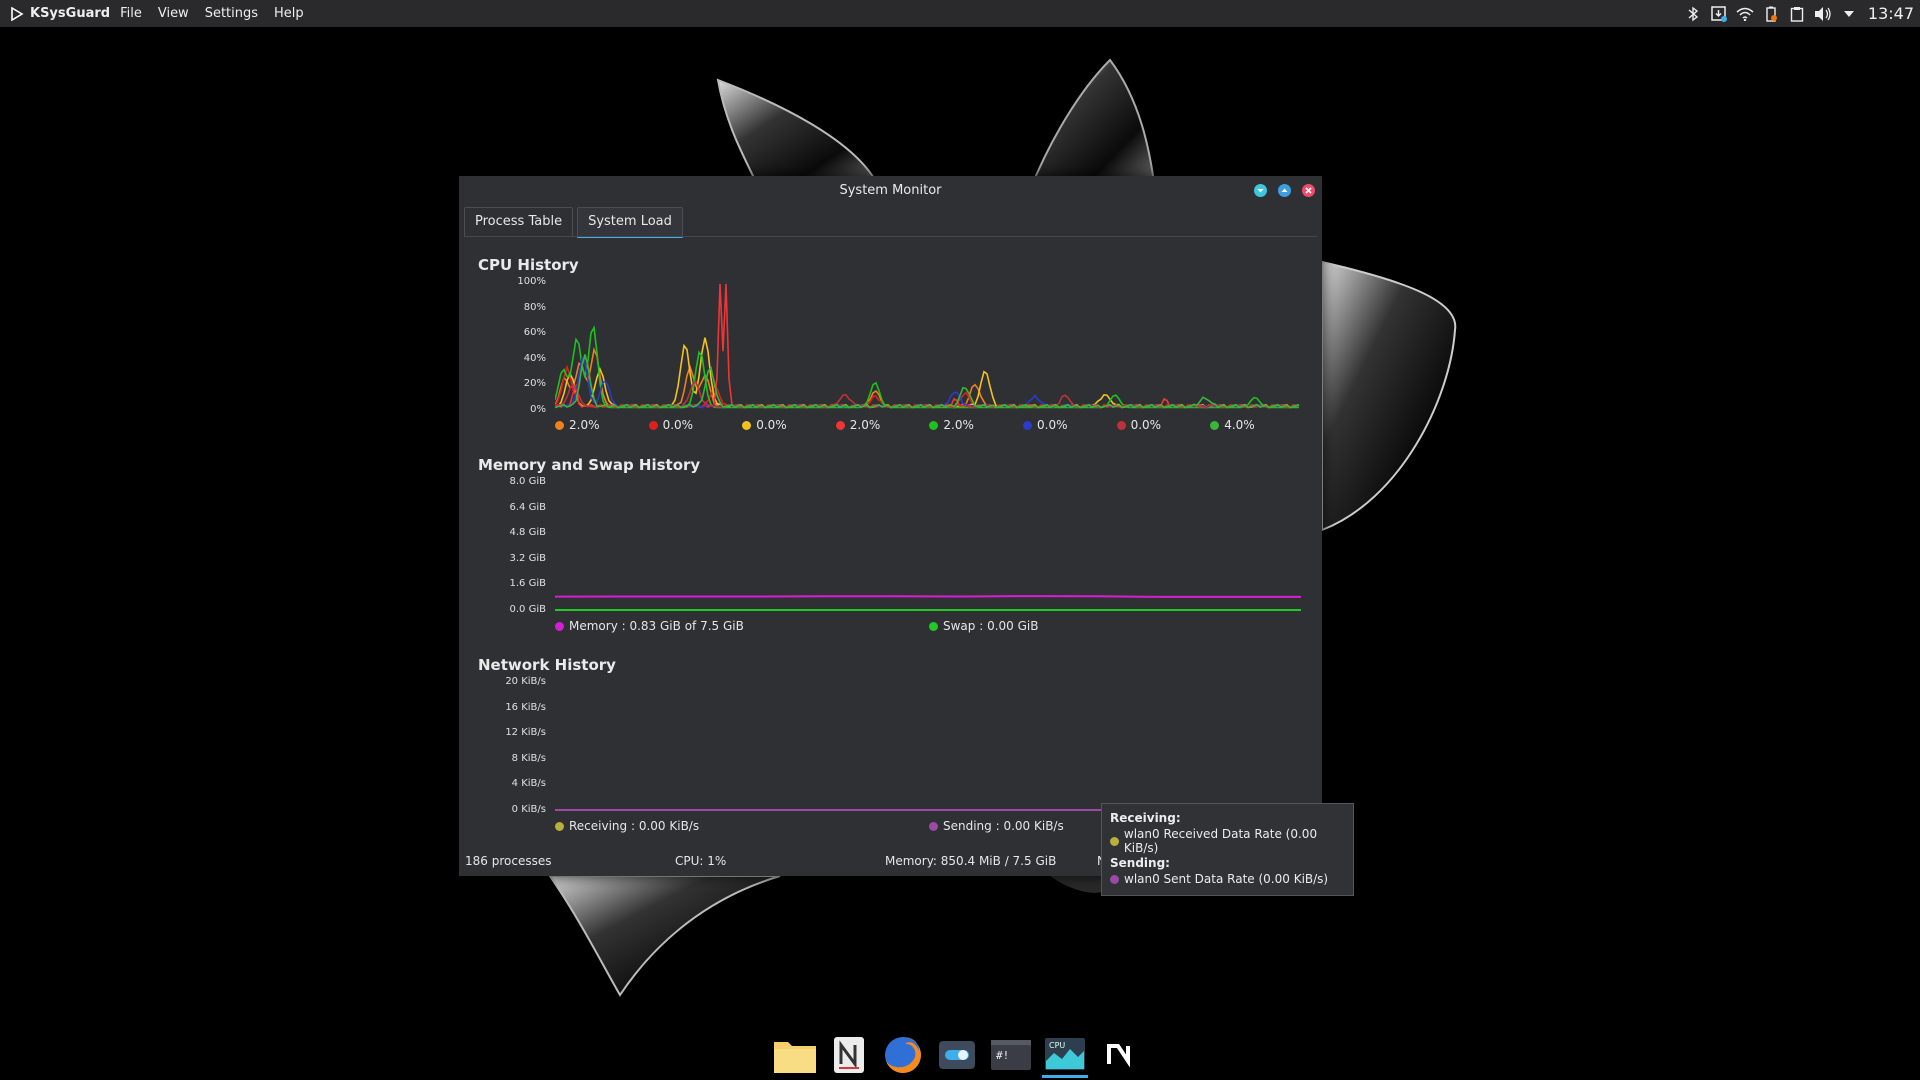 The height and width of the screenshot is (1080, 1920). Describe the element at coordinates (534, 332) in the screenshot. I see `cpu-ytick: 60%` at that location.